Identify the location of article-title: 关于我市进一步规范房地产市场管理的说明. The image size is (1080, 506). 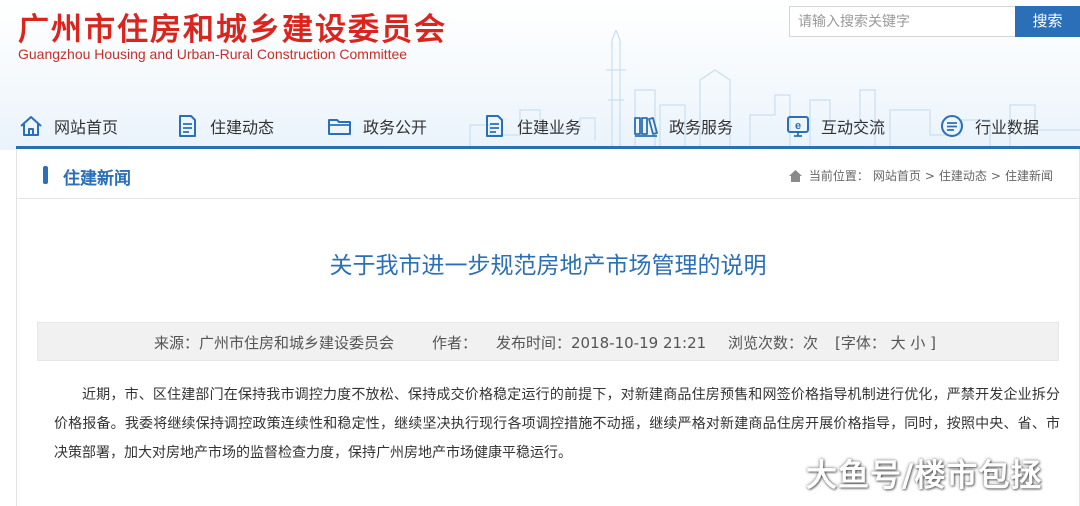
(548, 266).